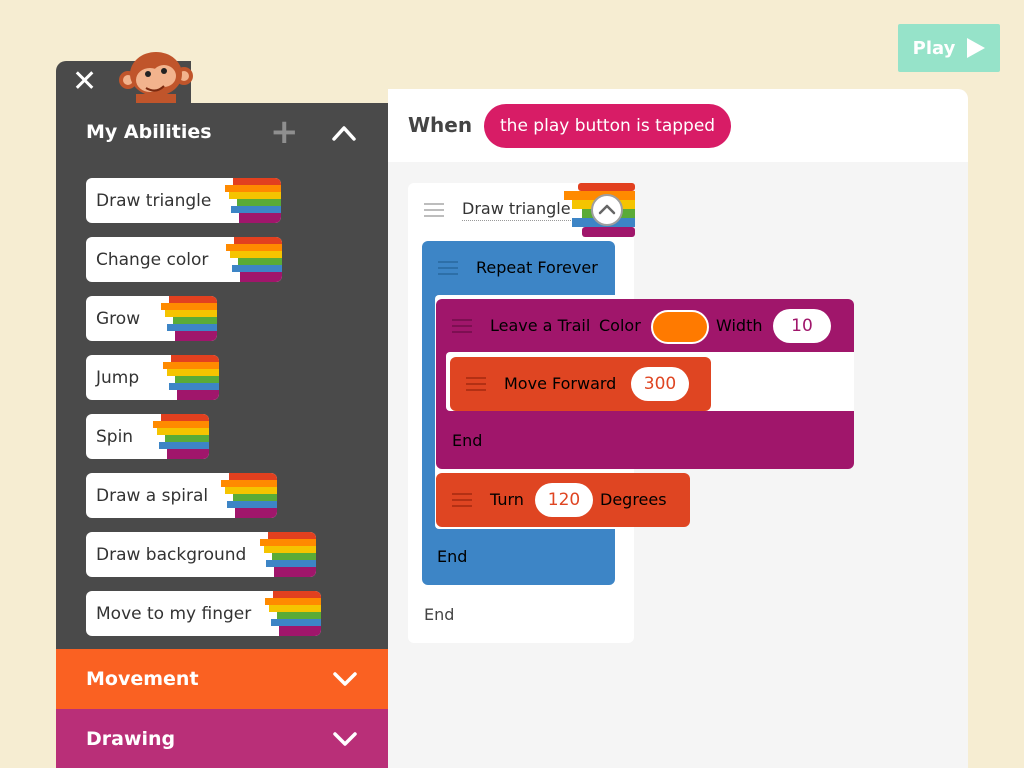 Image resolution: width=1024 pixels, height=768 pixels. I want to click on ability-label: Move to my finger, so click(174, 613).